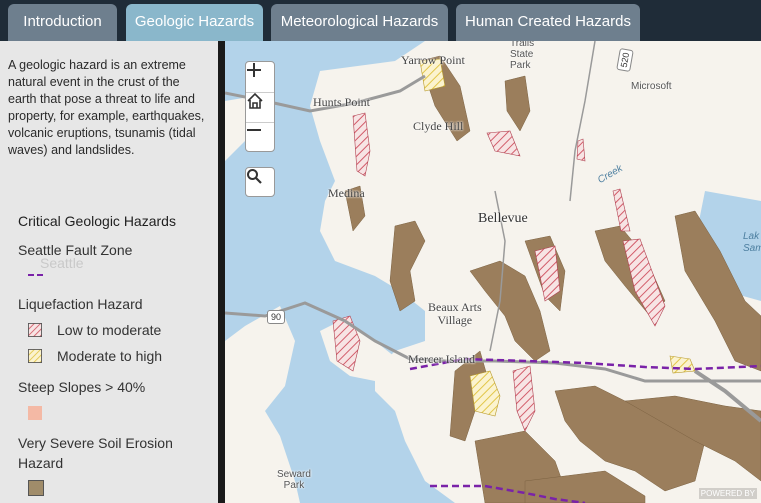 The height and width of the screenshot is (503, 761). I want to click on low-moderate-swatch, so click(35, 330).